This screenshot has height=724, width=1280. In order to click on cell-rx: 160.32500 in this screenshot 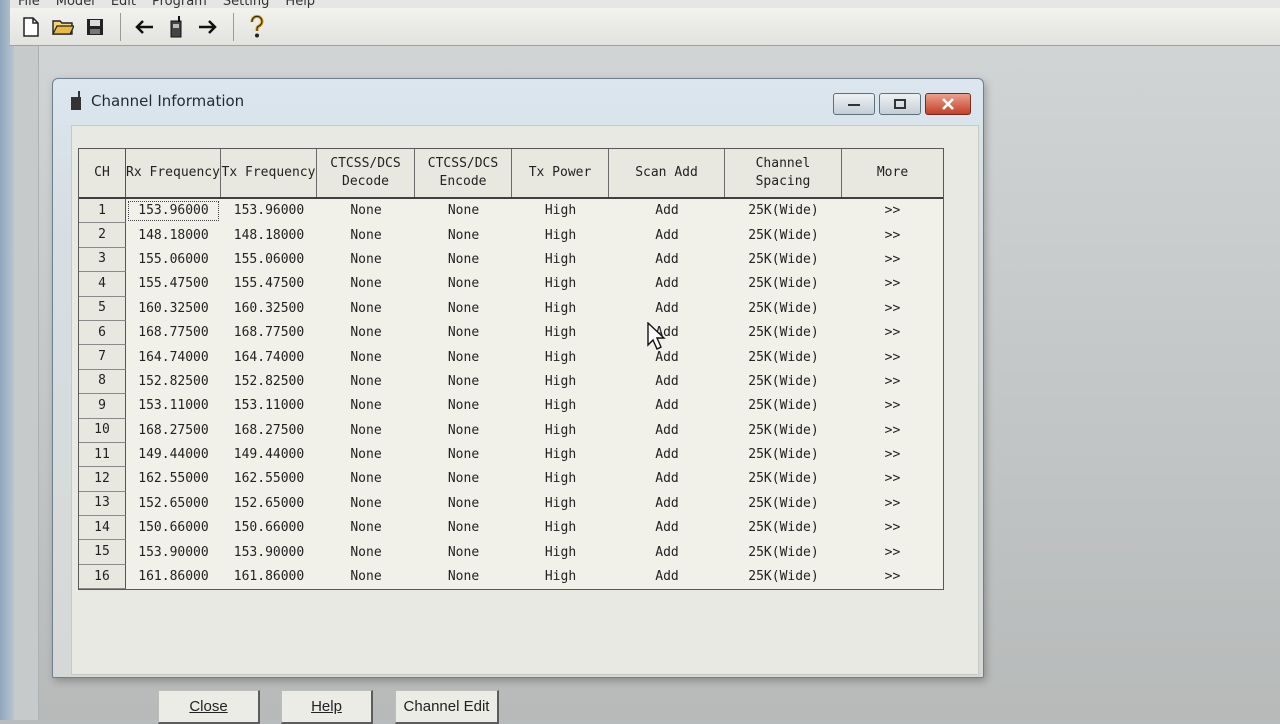, I will do `click(173, 309)`.